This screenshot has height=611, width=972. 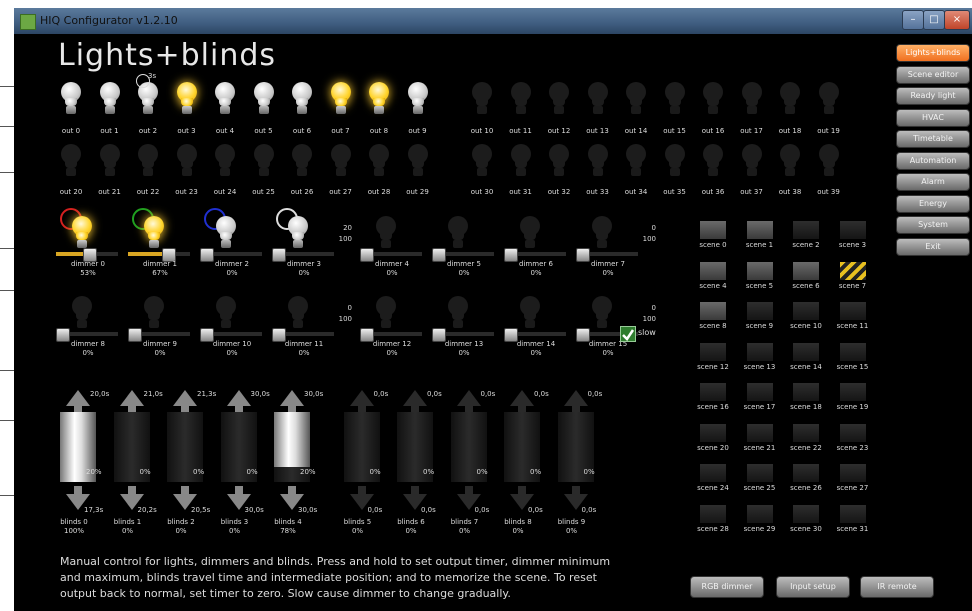 I want to click on scene-button: scene 23, so click(x=853, y=438).